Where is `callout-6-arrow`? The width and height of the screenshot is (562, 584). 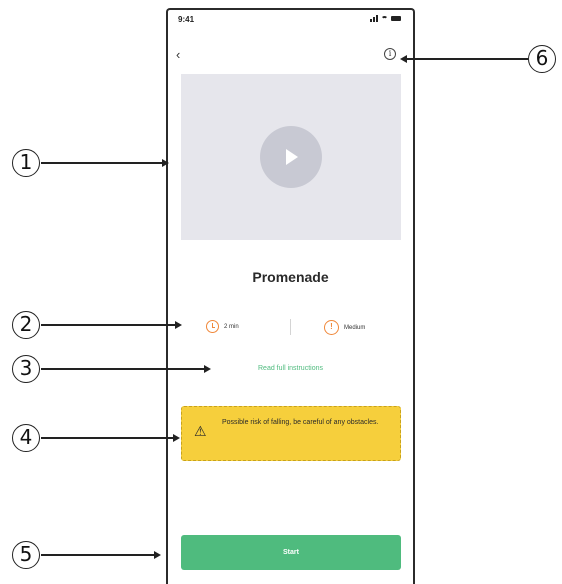 callout-6-arrow is located at coordinates (464, 58).